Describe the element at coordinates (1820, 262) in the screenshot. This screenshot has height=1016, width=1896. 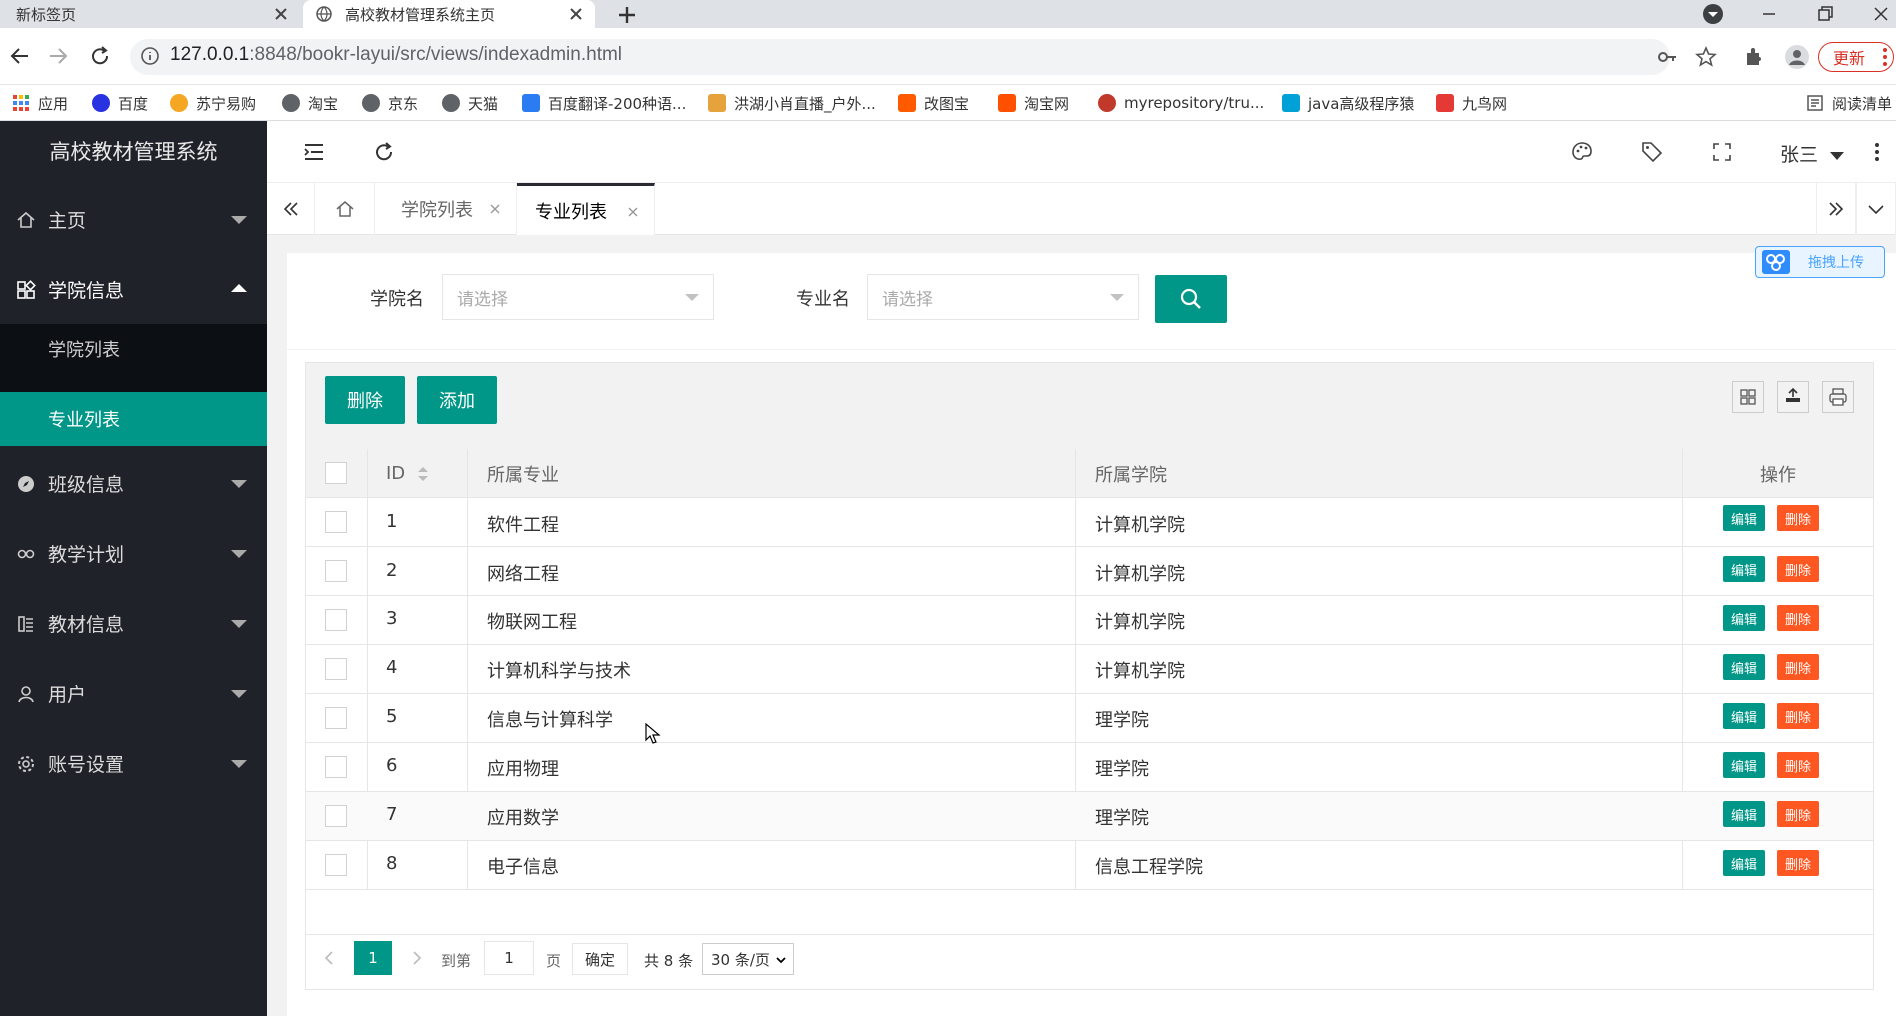
I see `baidu-upload-widget: 拖拽上传` at that location.